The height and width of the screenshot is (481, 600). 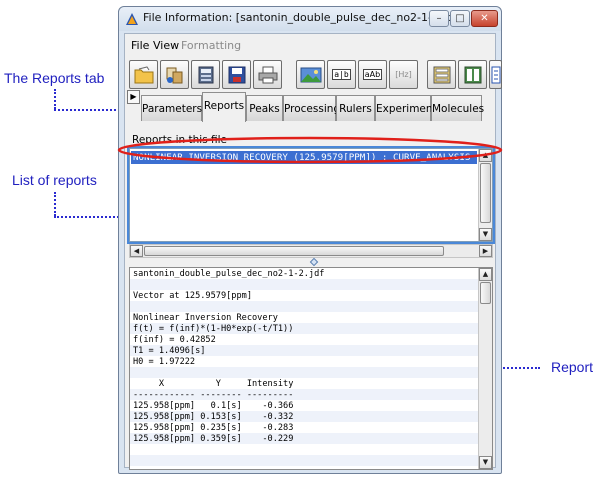 I want to click on text-format-icon: a|b, so click(x=341, y=74).